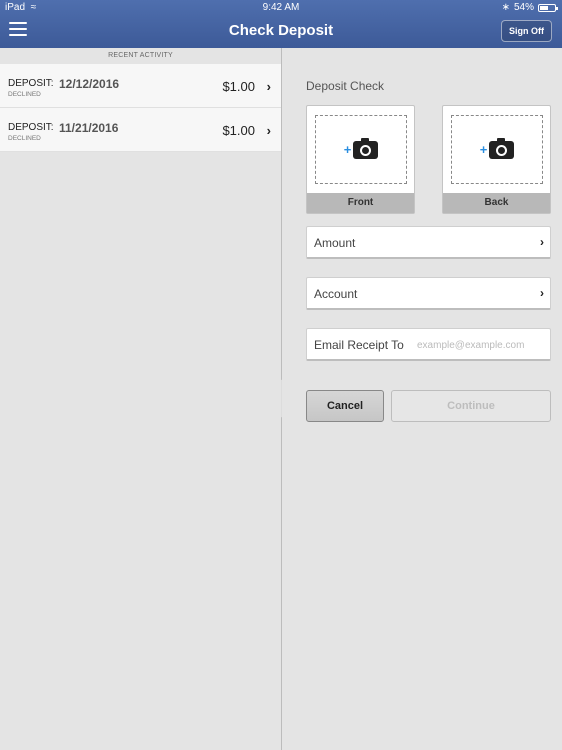 Image resolution: width=562 pixels, height=750 pixels. I want to click on status-bar: iPad ≈ 9:42 AM ∗ 54%, so click(281, 8).